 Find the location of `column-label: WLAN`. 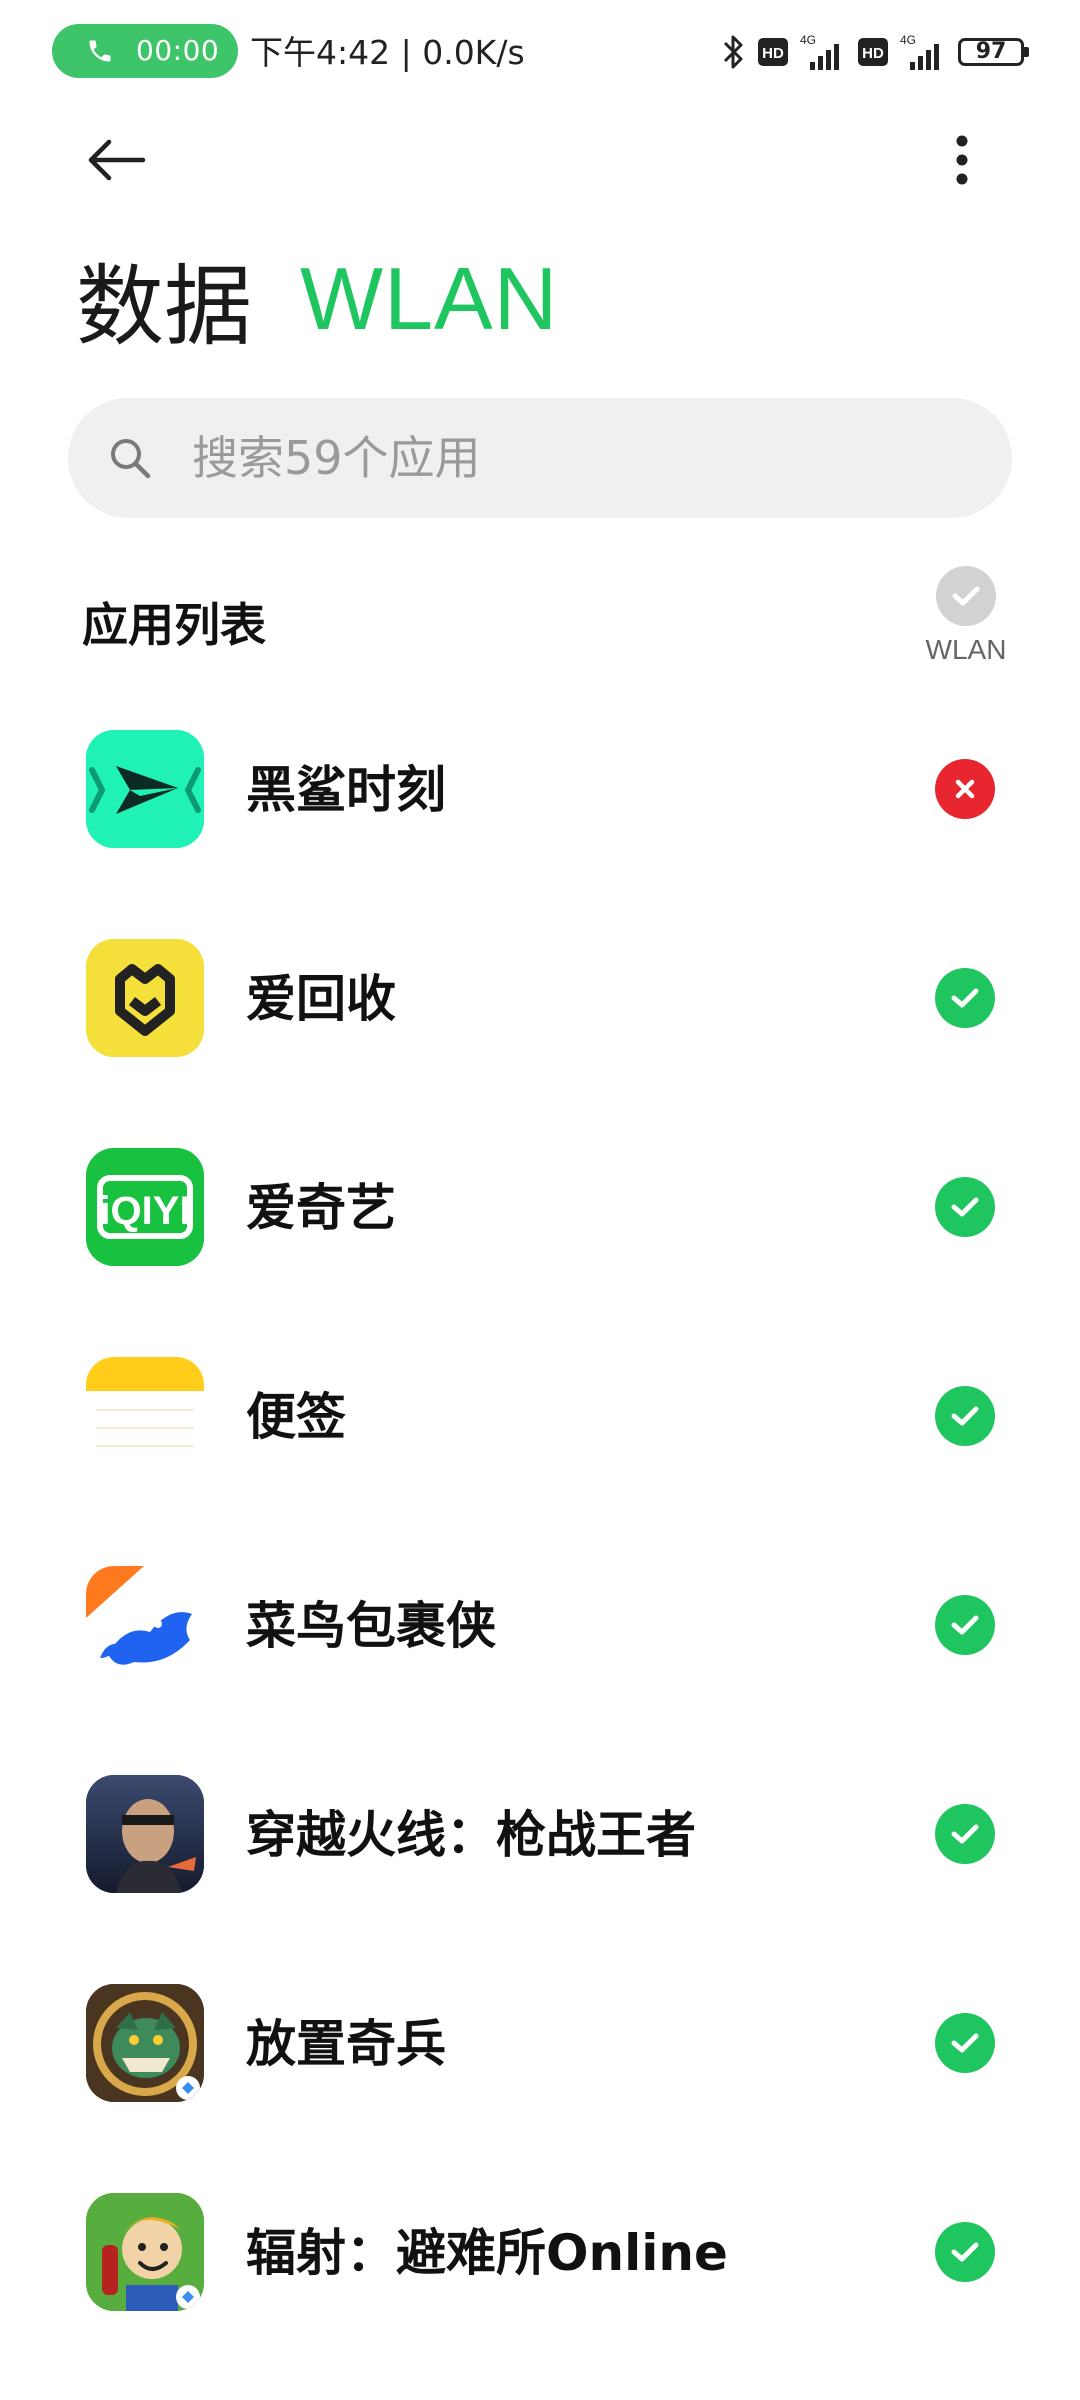

column-label: WLAN is located at coordinates (966, 649).